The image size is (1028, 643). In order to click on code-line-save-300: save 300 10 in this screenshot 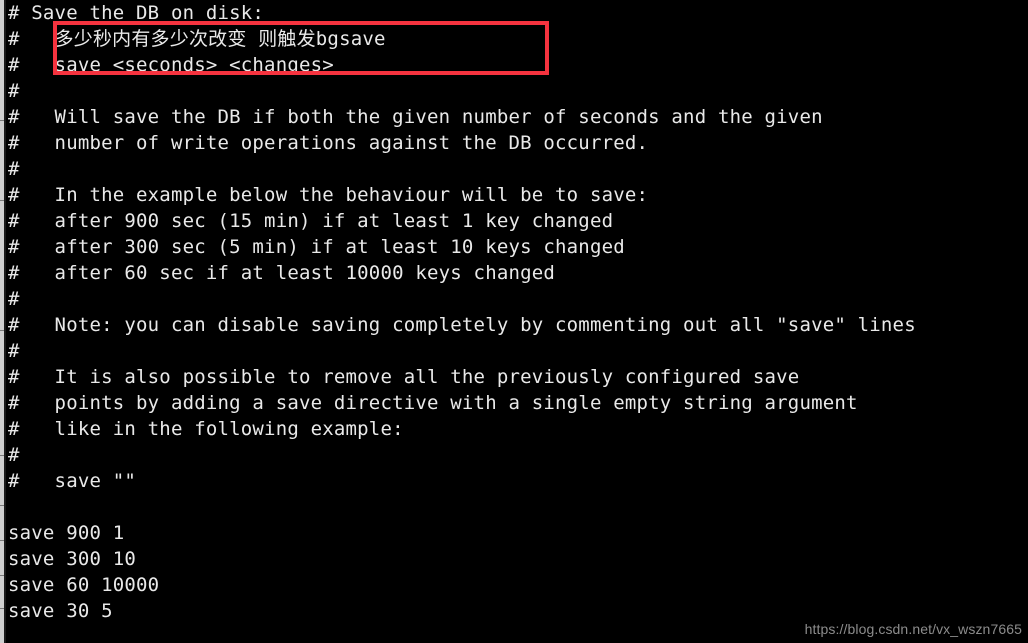, I will do `click(72, 559)`.